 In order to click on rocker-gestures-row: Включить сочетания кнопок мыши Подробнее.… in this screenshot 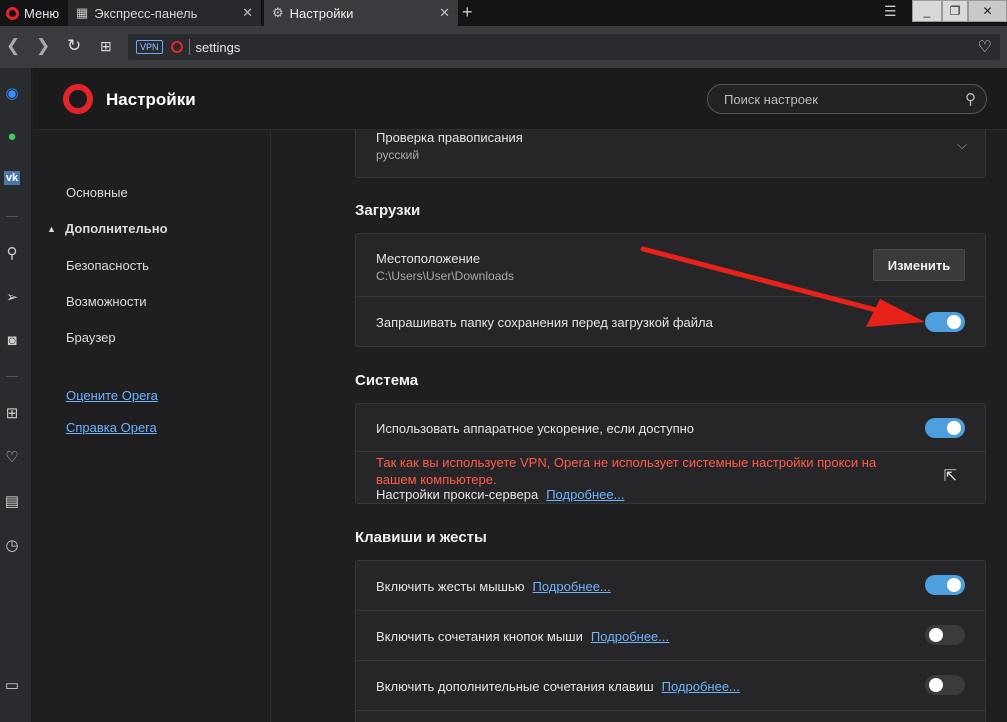, I will do `click(670, 636)`.